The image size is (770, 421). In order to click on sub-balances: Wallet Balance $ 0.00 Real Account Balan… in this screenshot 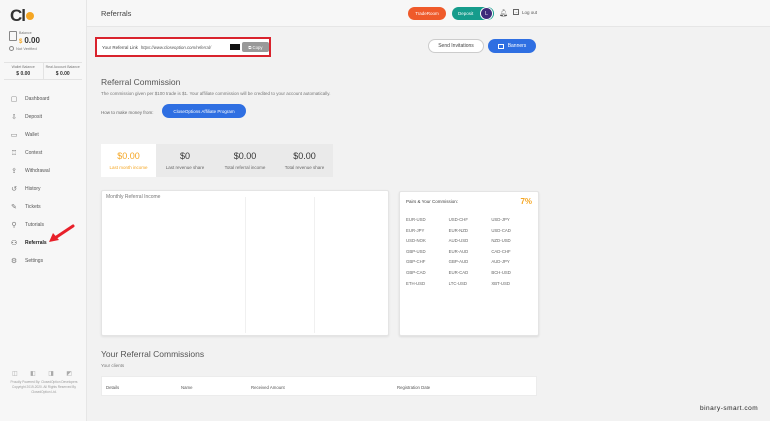, I will do `click(43, 71)`.